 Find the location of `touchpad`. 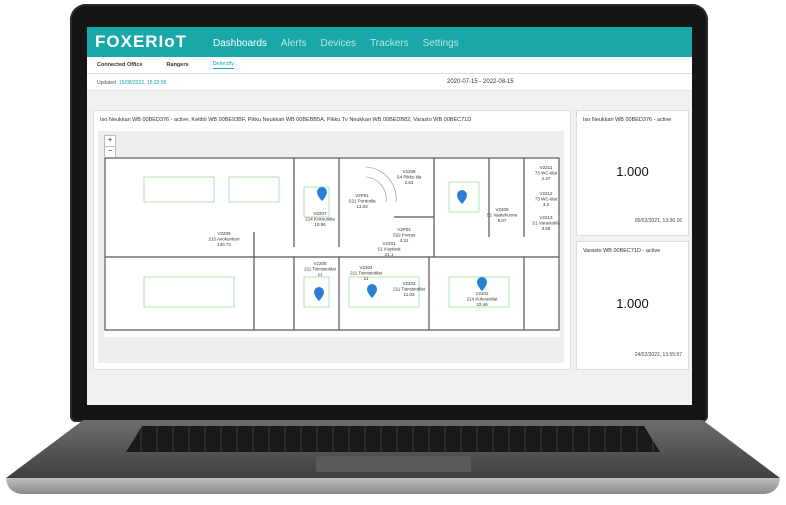

touchpad is located at coordinates (393, 464).